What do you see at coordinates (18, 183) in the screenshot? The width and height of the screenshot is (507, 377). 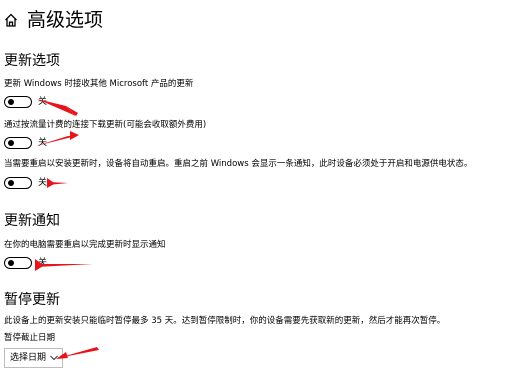 I see `auto-restart-toggle` at bounding box center [18, 183].